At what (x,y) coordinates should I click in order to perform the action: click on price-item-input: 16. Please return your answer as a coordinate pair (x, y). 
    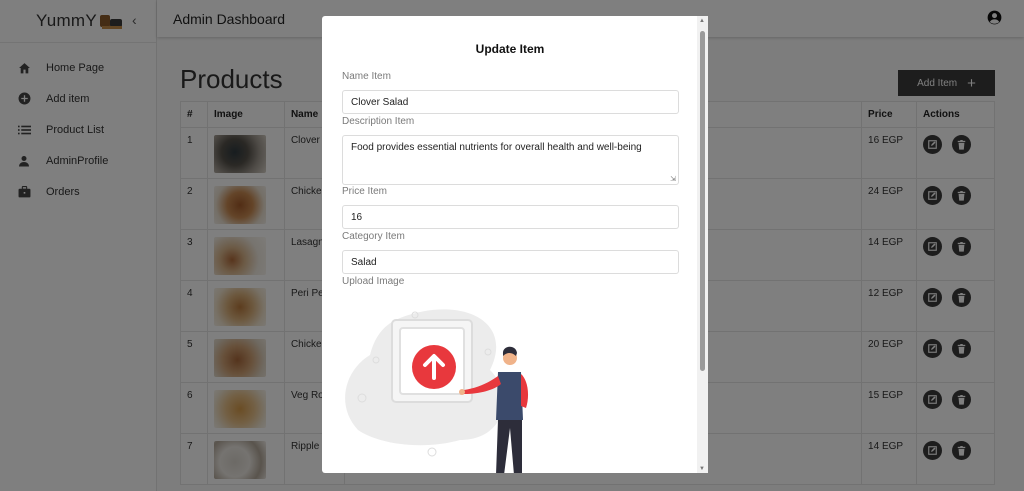
    Looking at the image, I should click on (510, 217).